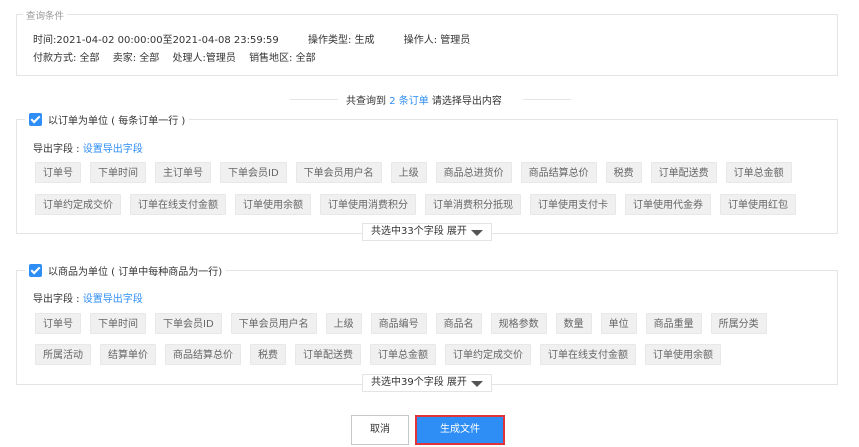  What do you see at coordinates (368, 204) in the screenshot?
I see `field-tag: 订单使用消费积分` at bounding box center [368, 204].